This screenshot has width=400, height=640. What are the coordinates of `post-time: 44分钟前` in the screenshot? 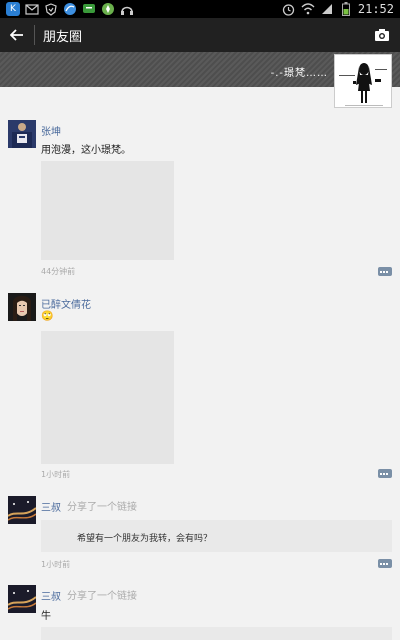 It's located at (58, 271).